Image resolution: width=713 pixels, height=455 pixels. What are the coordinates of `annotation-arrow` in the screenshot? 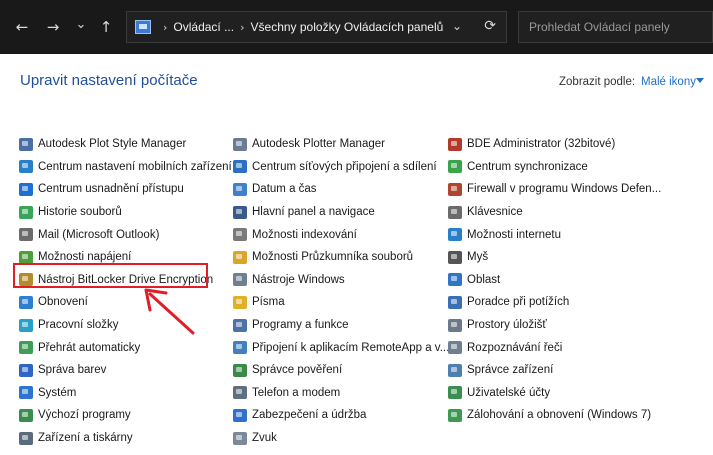 It's located at (169, 311).